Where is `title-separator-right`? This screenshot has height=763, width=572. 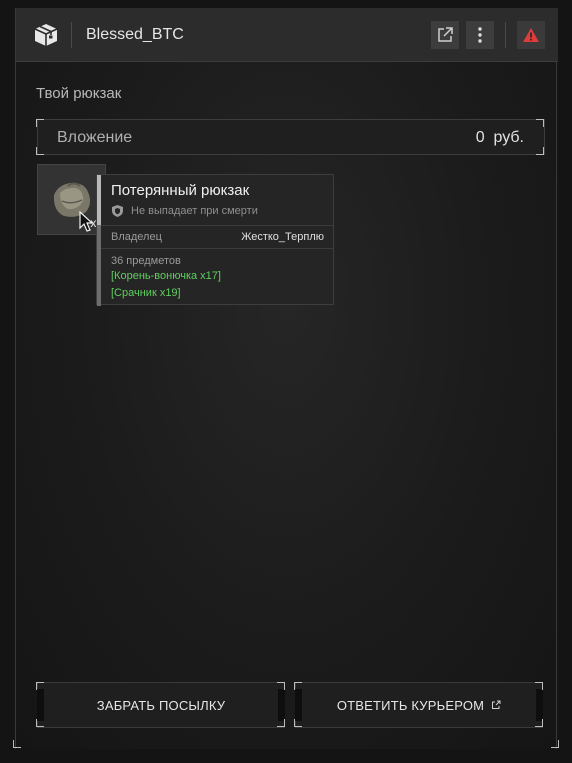 title-separator-right is located at coordinates (505, 35).